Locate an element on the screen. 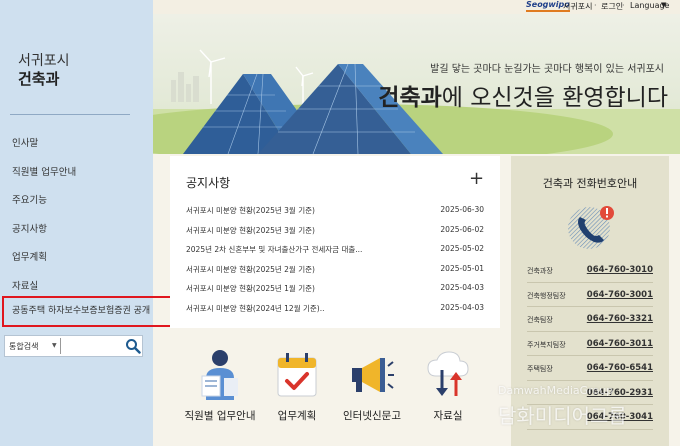 The height and width of the screenshot is (446, 680). list-item: 서귀포시 미분양 현황(2024년 12월 기준).. 2025-04-03 is located at coordinates (336, 310).